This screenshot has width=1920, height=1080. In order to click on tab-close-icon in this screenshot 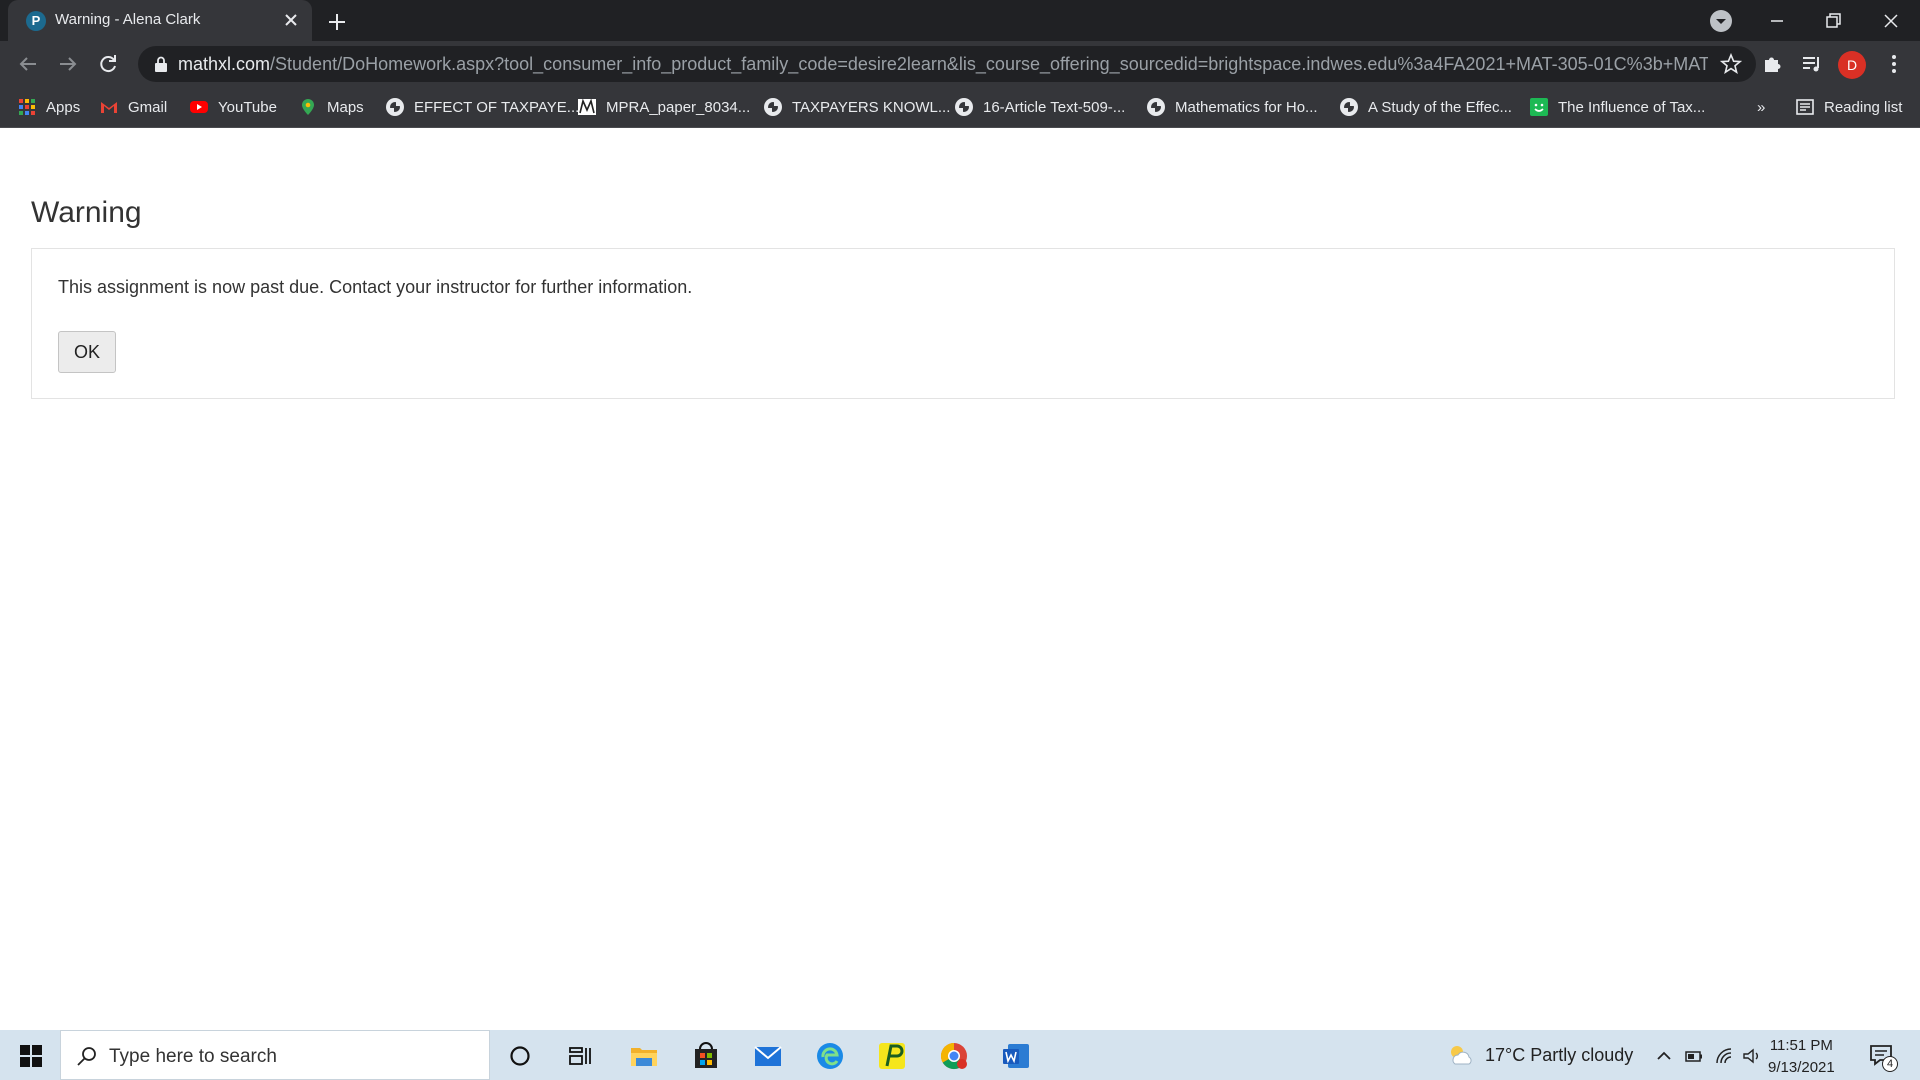, I will do `click(291, 20)`.